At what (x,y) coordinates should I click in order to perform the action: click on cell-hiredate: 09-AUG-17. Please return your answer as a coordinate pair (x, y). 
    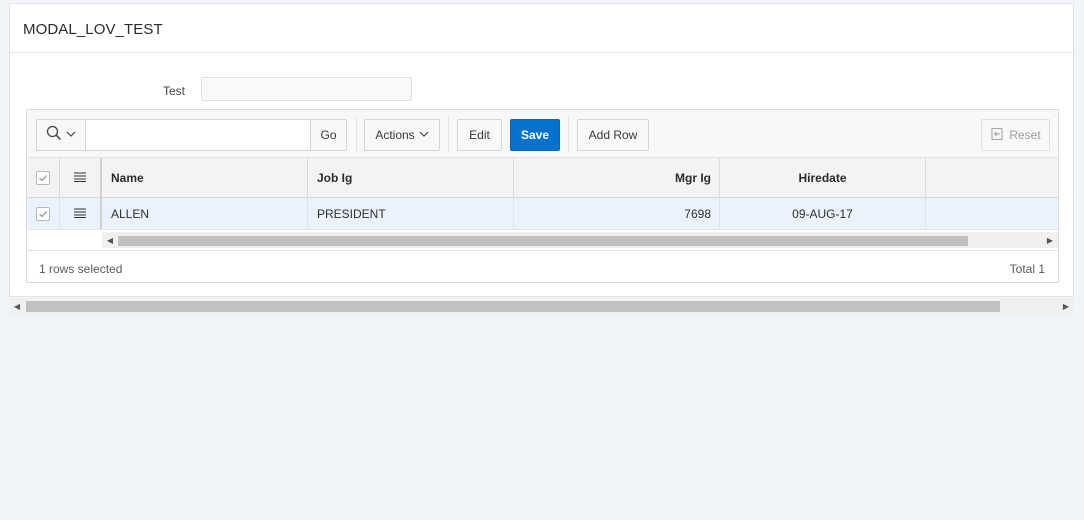
    Looking at the image, I should click on (823, 213).